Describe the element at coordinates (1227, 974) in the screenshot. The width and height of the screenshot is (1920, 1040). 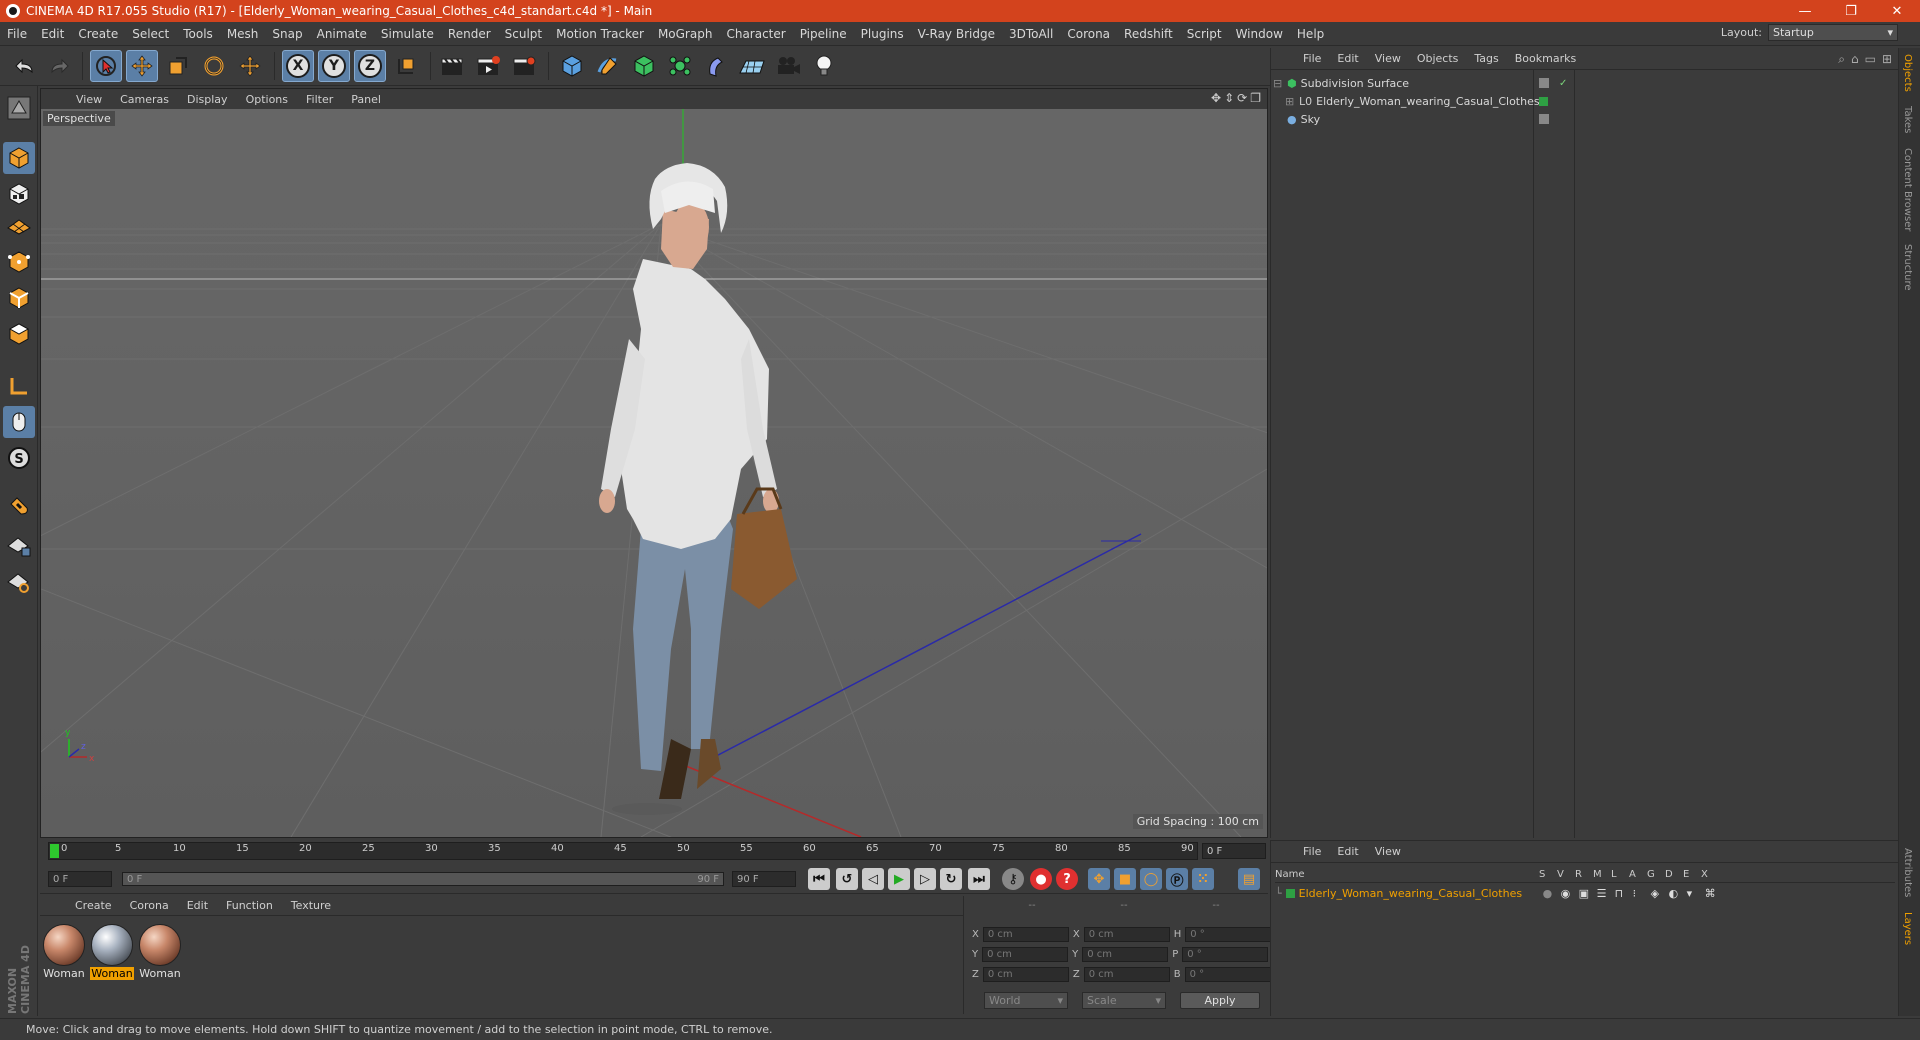
I see `rotation-b-field: 0 °` at that location.